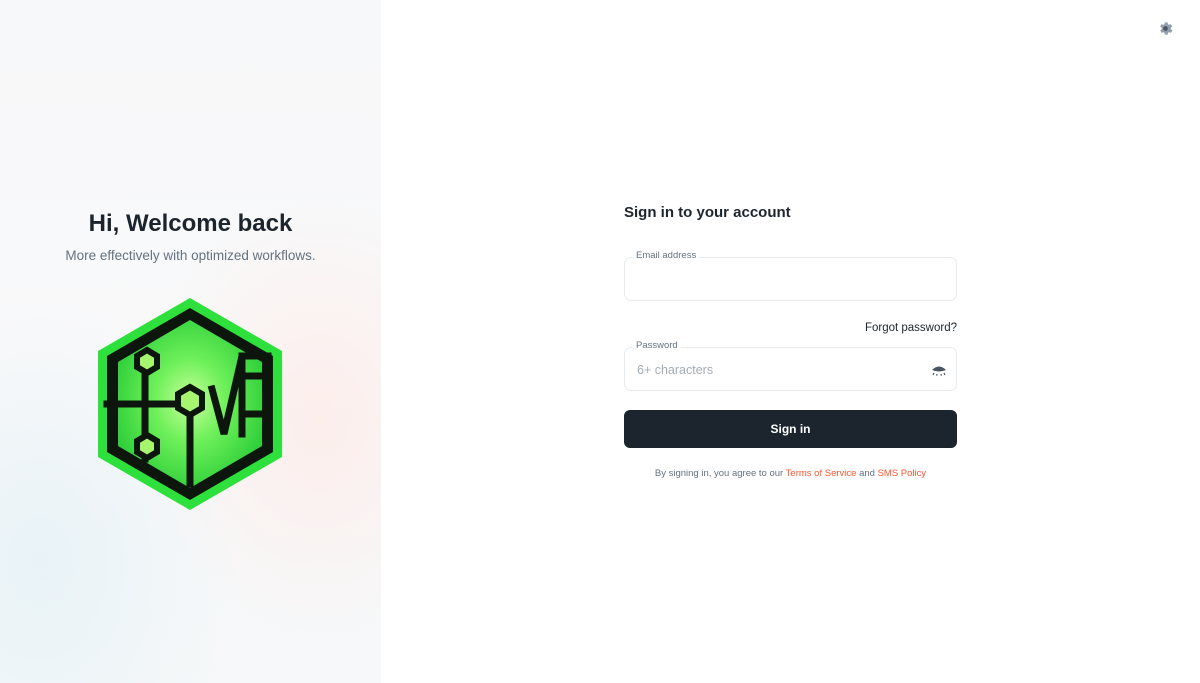 The height and width of the screenshot is (683, 1200). What do you see at coordinates (902, 473) in the screenshot?
I see `sms-policy-link: SMS Policy` at bounding box center [902, 473].